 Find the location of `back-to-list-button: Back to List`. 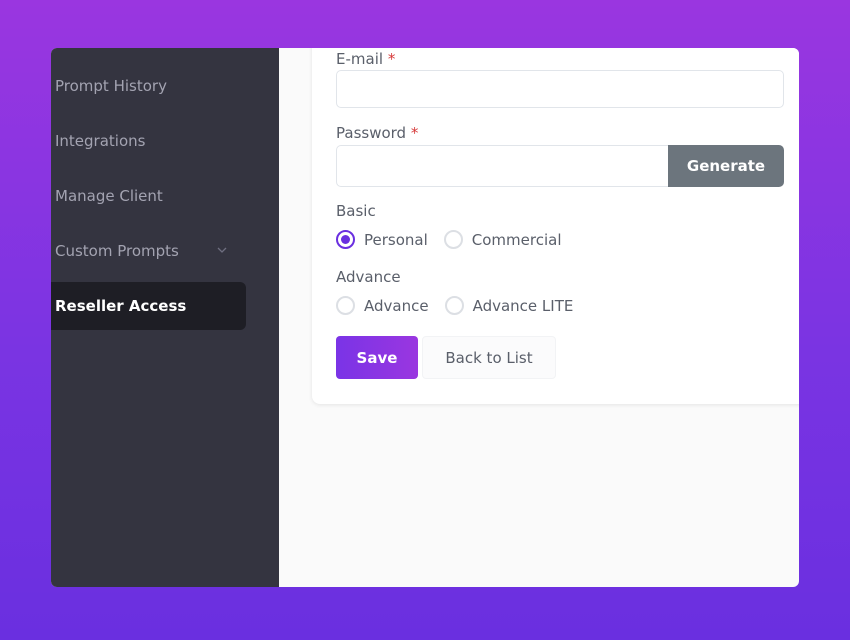

back-to-list-button: Back to List is located at coordinates (489, 357).